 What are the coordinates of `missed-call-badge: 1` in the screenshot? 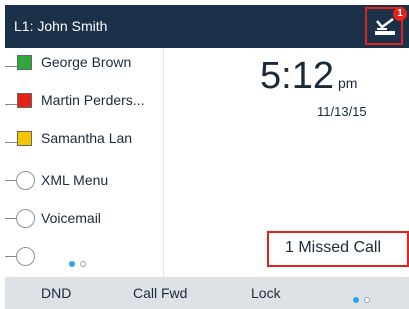 It's located at (400, 14).